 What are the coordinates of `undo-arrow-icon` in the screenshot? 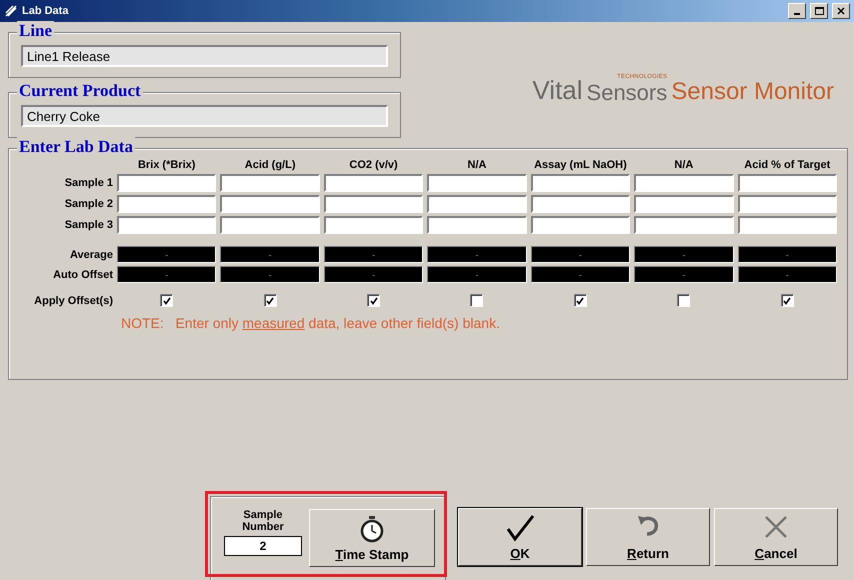 It's located at (648, 525).